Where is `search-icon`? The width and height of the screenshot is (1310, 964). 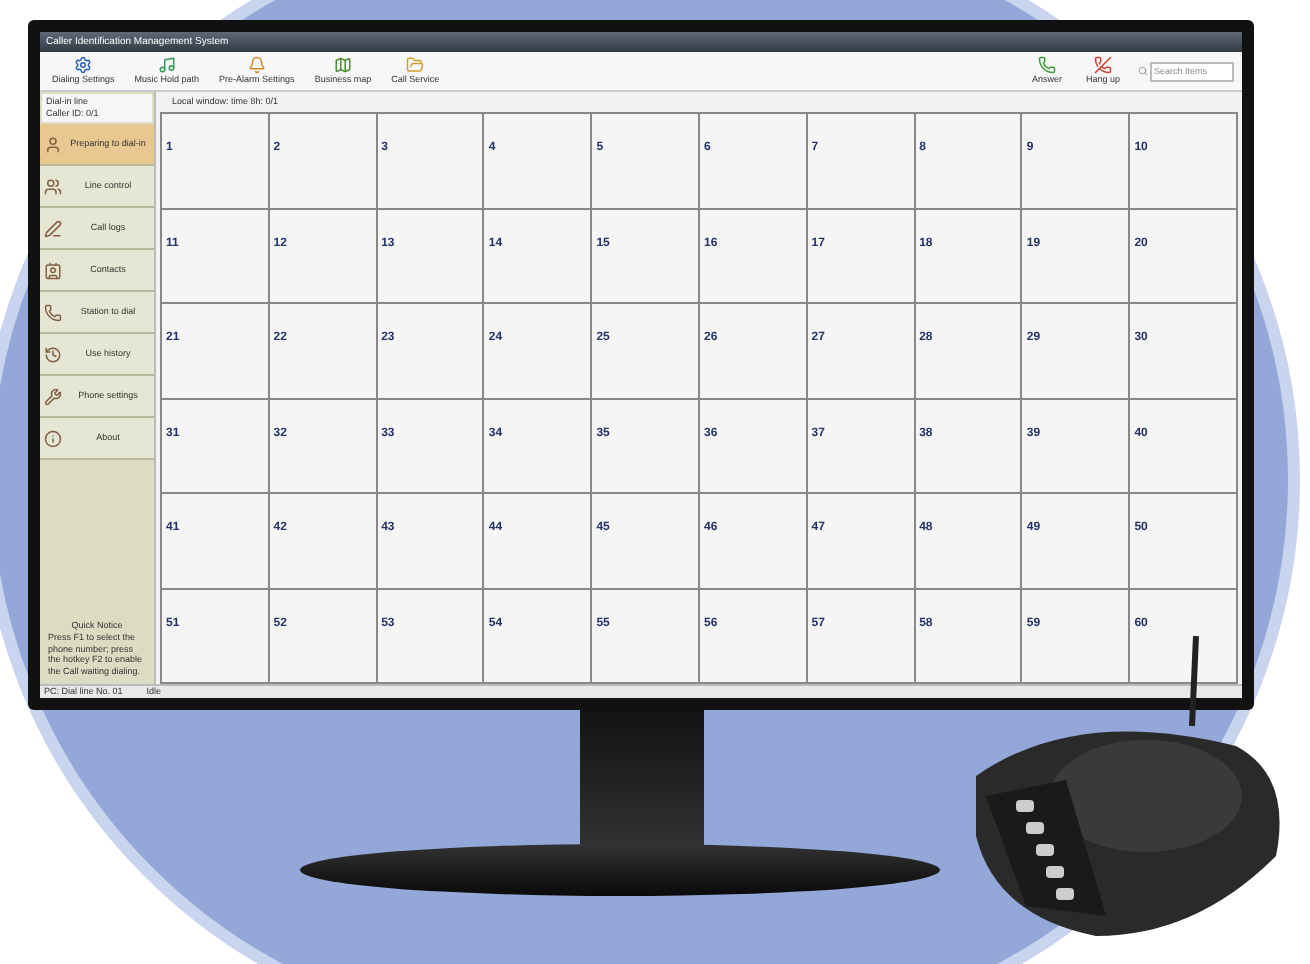 search-icon is located at coordinates (1143, 71).